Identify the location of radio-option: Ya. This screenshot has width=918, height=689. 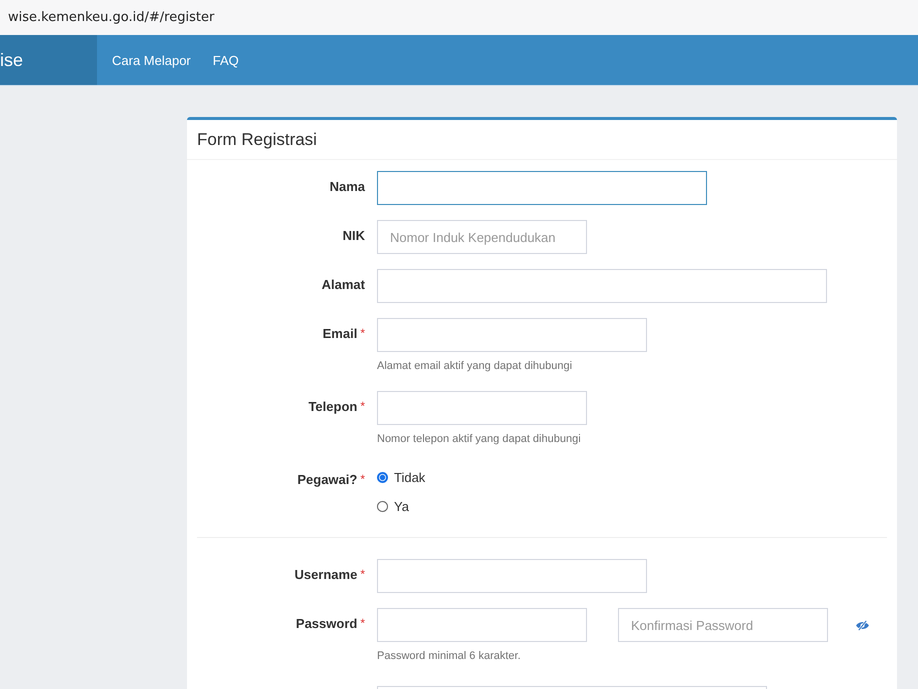
(401, 506).